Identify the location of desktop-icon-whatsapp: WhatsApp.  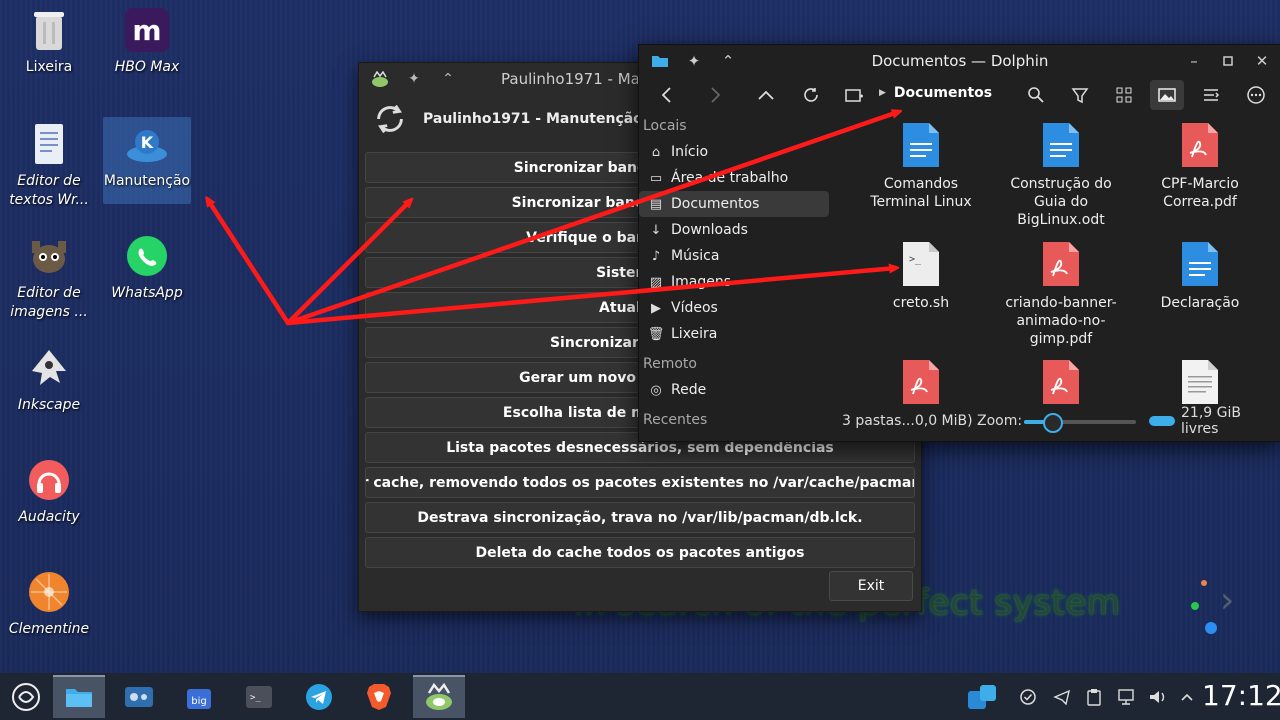
(147, 268).